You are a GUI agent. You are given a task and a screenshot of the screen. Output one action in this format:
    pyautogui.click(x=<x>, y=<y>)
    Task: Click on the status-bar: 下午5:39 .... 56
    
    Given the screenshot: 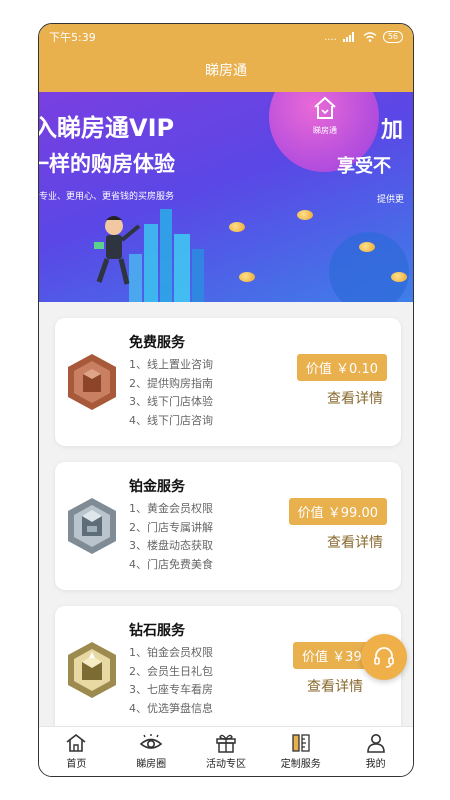 What is the action you would take?
    pyautogui.click(x=226, y=37)
    